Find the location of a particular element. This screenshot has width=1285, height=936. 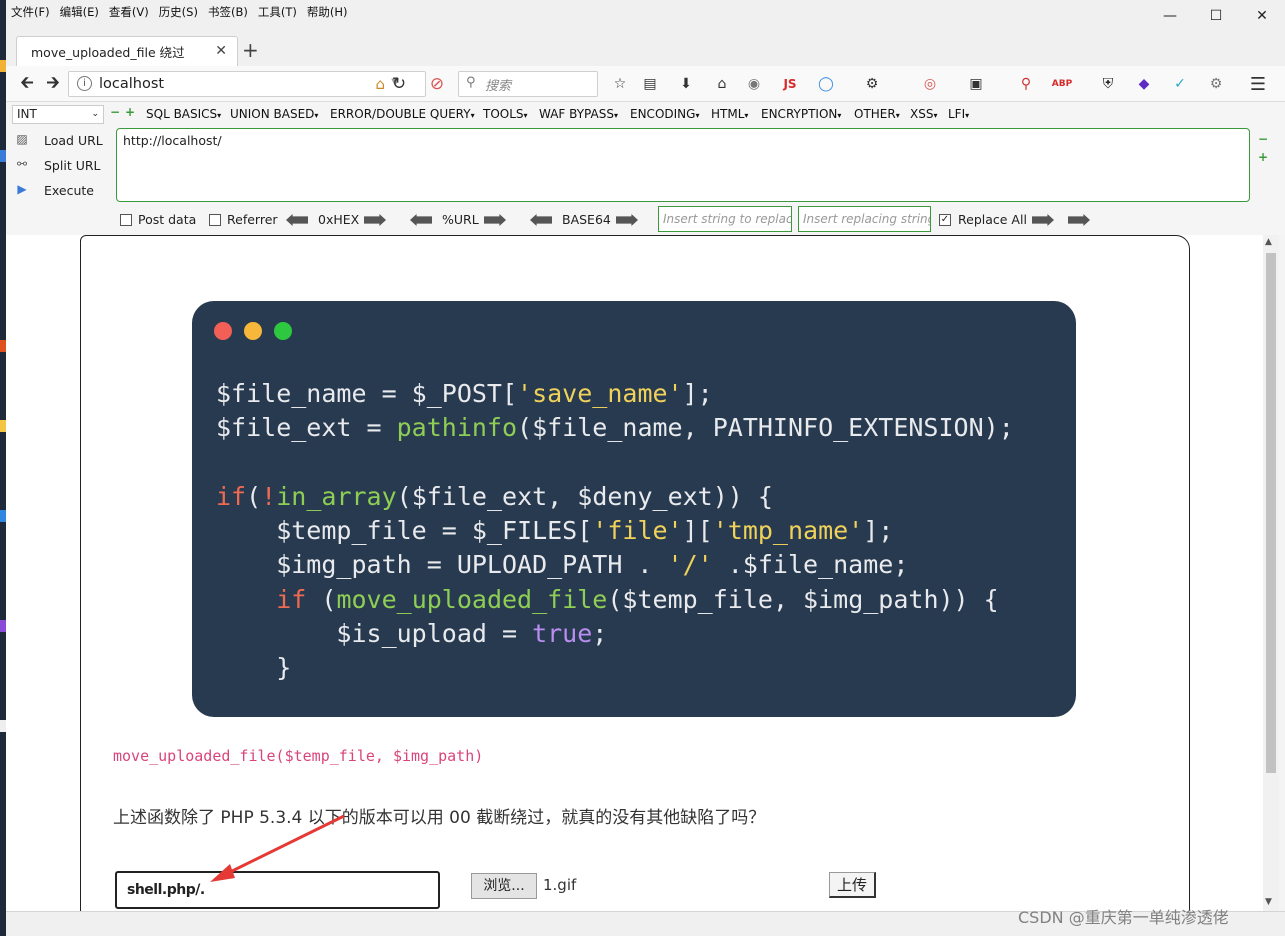

close-tab-icon: ✕ is located at coordinates (221, 51).